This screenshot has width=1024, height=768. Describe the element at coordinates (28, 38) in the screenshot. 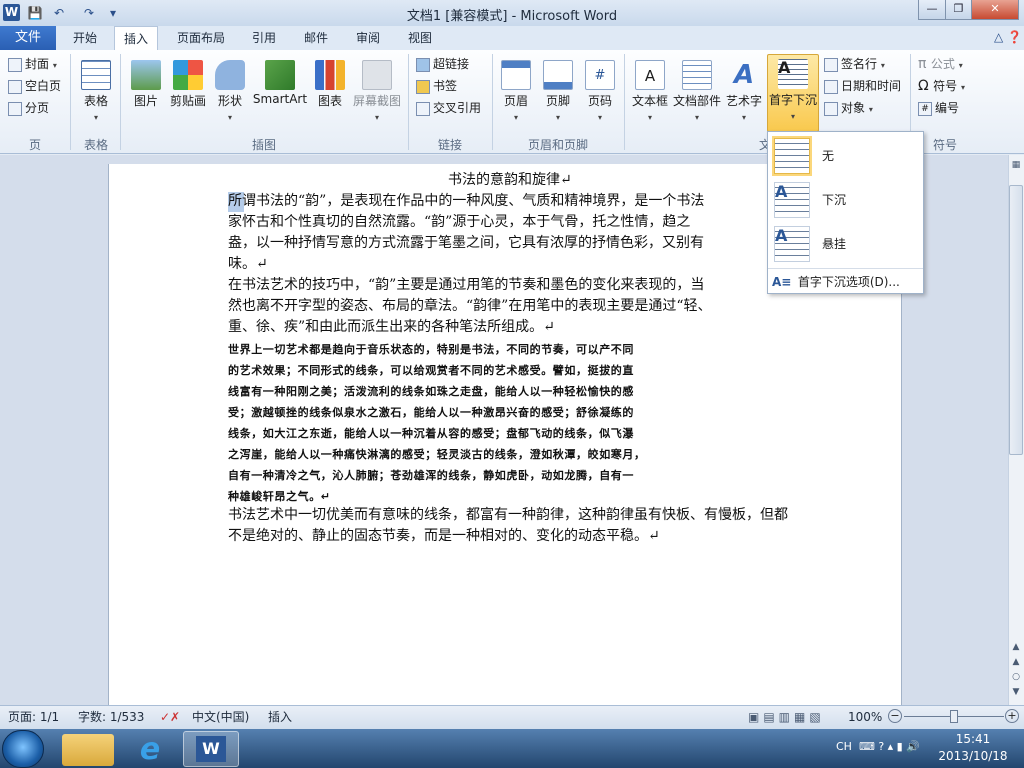

I see `tab-file: 文件` at that location.